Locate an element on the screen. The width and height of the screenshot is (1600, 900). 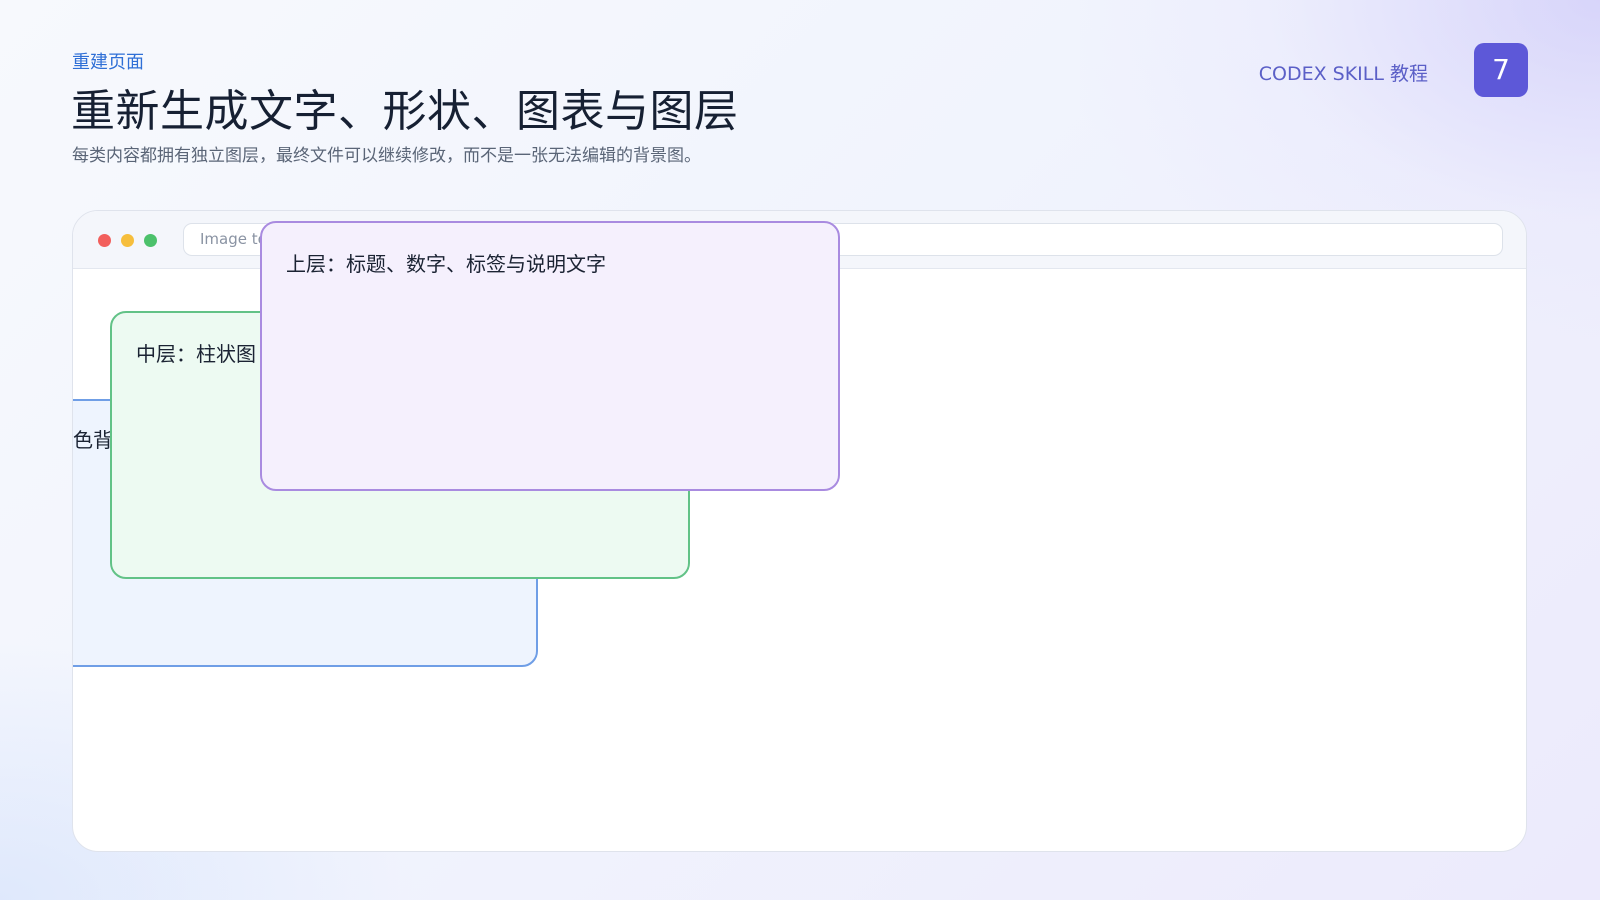
top-layer-card: 上层：标题、数字、标签与说明文字 is located at coordinates (550, 356).